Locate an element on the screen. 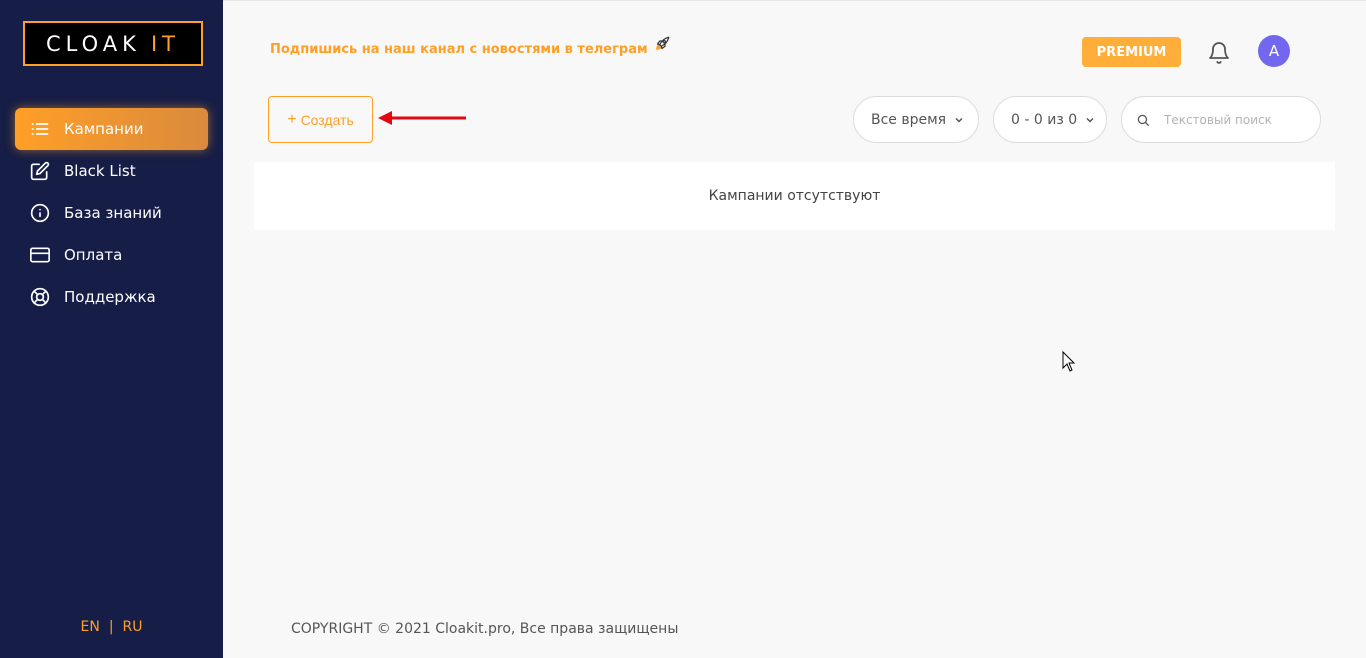 The image size is (1366, 658). sidebar-item-campaigns: Кампании is located at coordinates (111, 129).